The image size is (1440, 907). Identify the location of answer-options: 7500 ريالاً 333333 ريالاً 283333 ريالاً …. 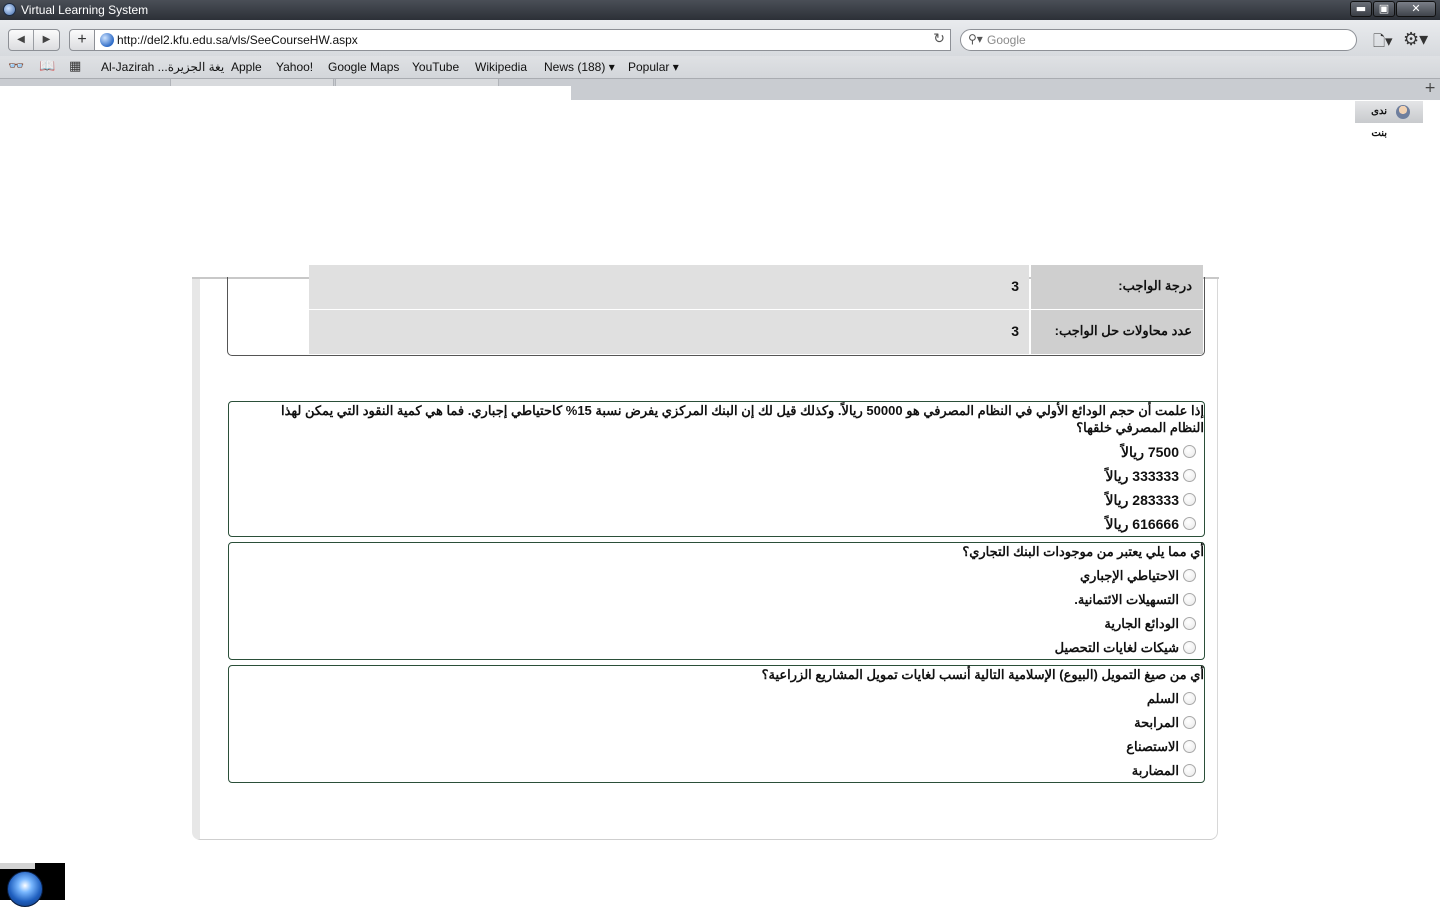
(716, 488).